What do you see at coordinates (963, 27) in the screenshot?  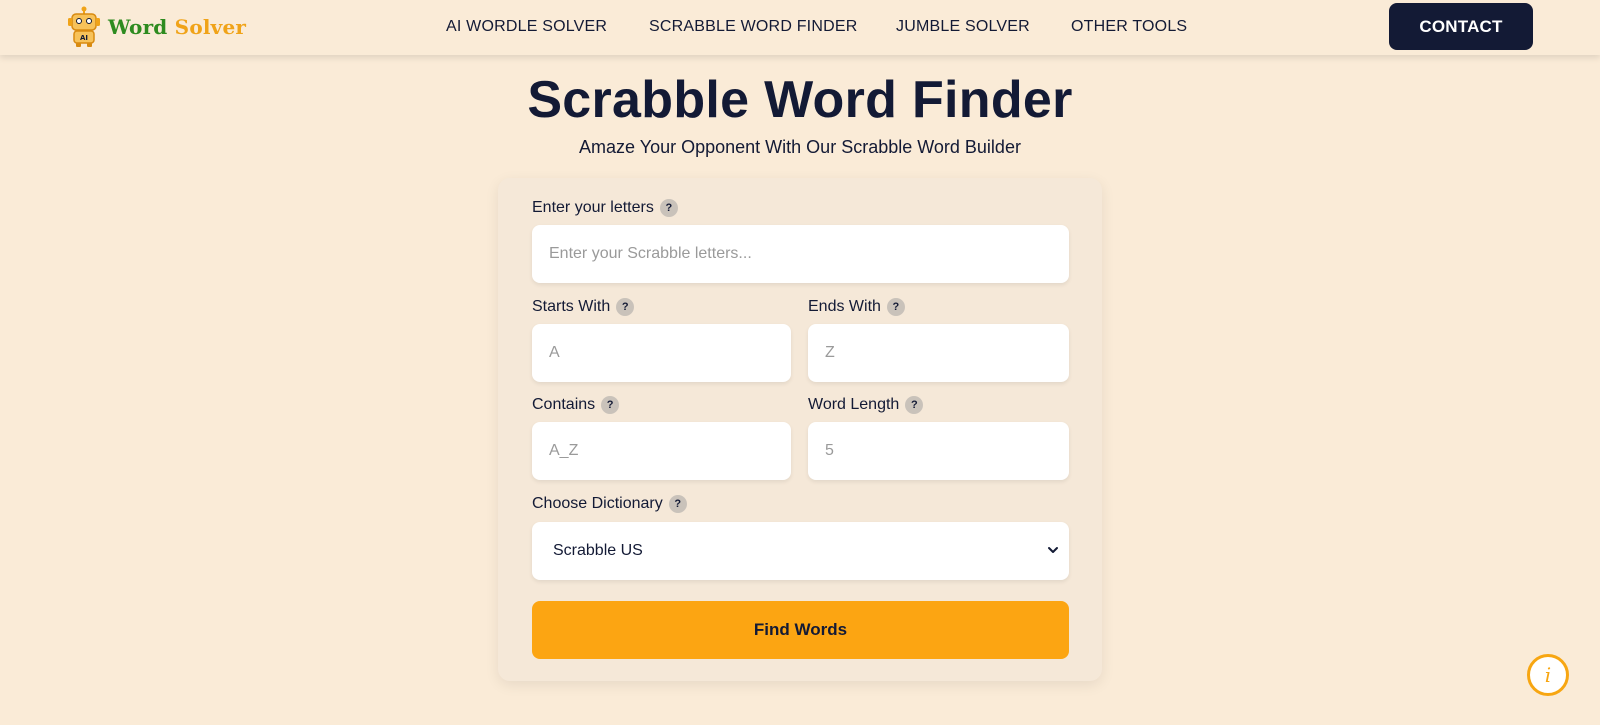 I see `nav-jumble-solver: JUMBLE SOLVER` at bounding box center [963, 27].